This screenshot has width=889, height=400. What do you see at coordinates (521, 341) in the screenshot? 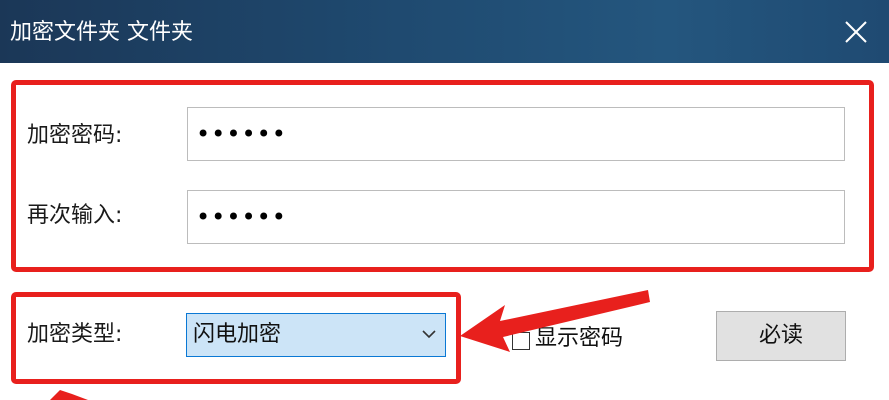
I see `show-password-checkbox` at bounding box center [521, 341].